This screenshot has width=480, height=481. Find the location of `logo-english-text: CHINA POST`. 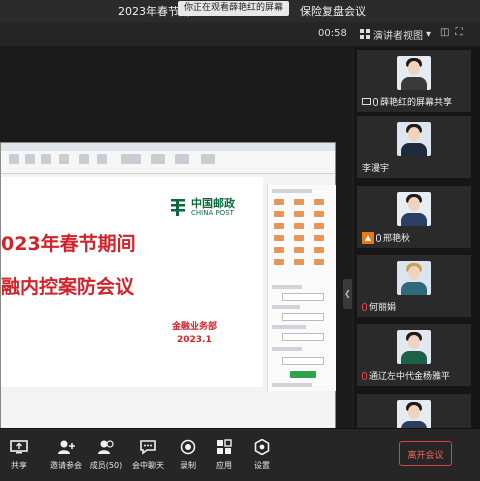

logo-english-text: CHINA POST is located at coordinates (212, 213).